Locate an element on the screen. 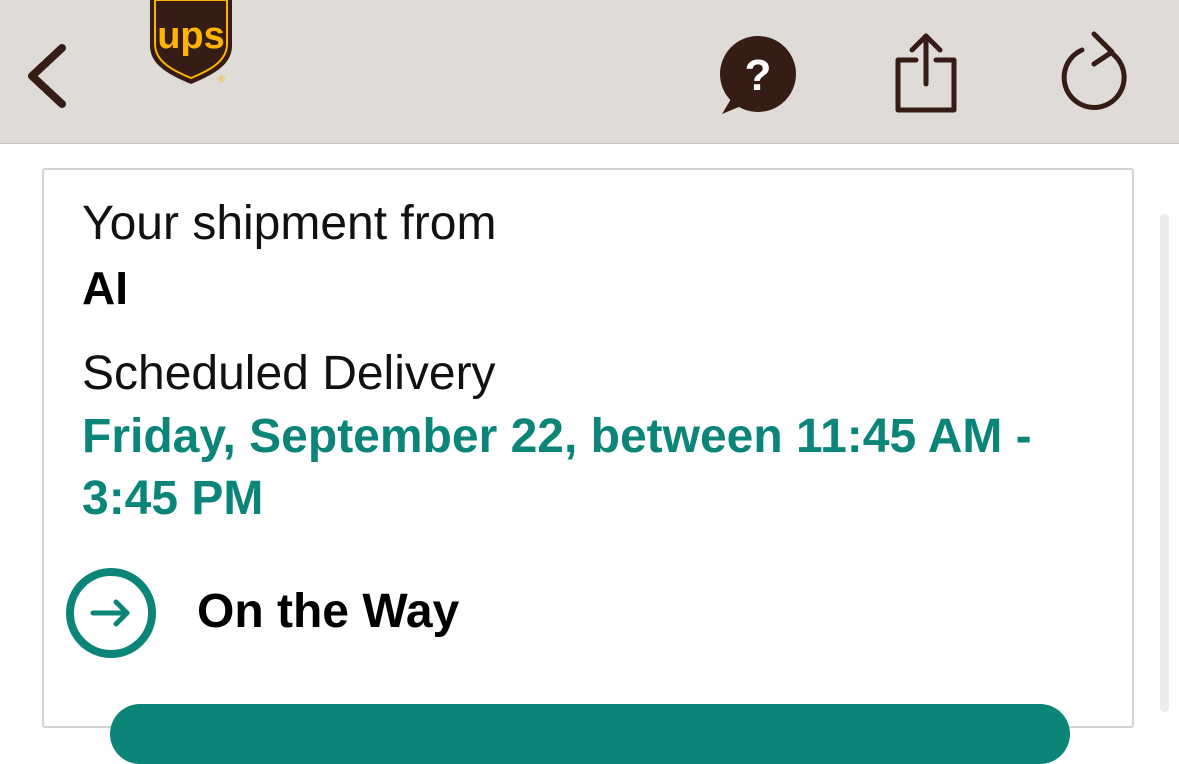 The image size is (1179, 764). refresh-icon is located at coordinates (1094, 70).